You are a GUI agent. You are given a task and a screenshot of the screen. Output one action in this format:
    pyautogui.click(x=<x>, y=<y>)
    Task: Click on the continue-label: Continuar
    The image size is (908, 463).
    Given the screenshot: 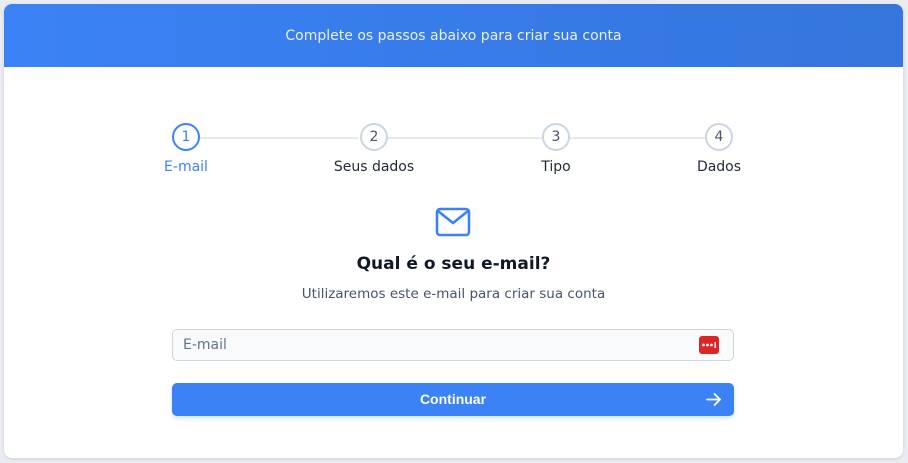 What is the action you would take?
    pyautogui.click(x=453, y=399)
    